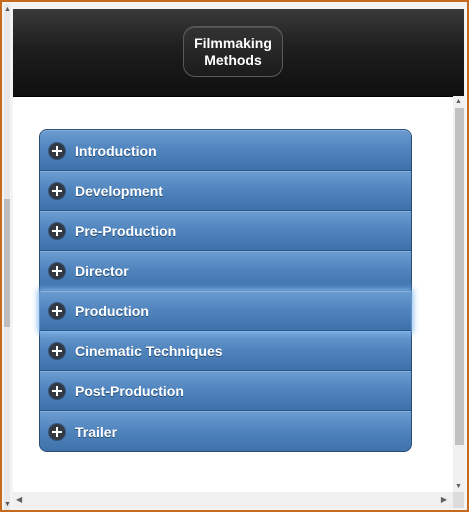 This screenshot has height=512, width=469. I want to click on outer-scrollbar: ▲ ▼, so click(7, 257).